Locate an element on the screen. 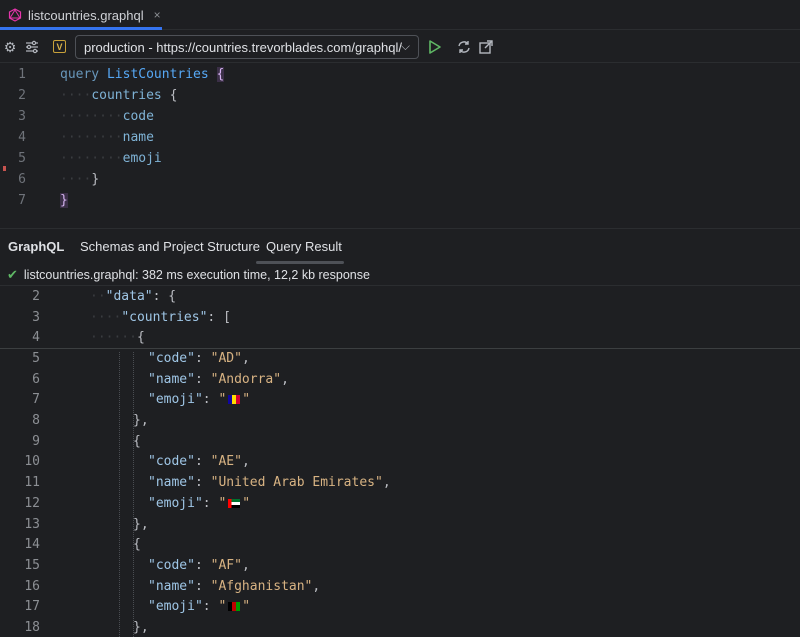 The width and height of the screenshot is (800, 637). sliders-icon is located at coordinates (32, 47).